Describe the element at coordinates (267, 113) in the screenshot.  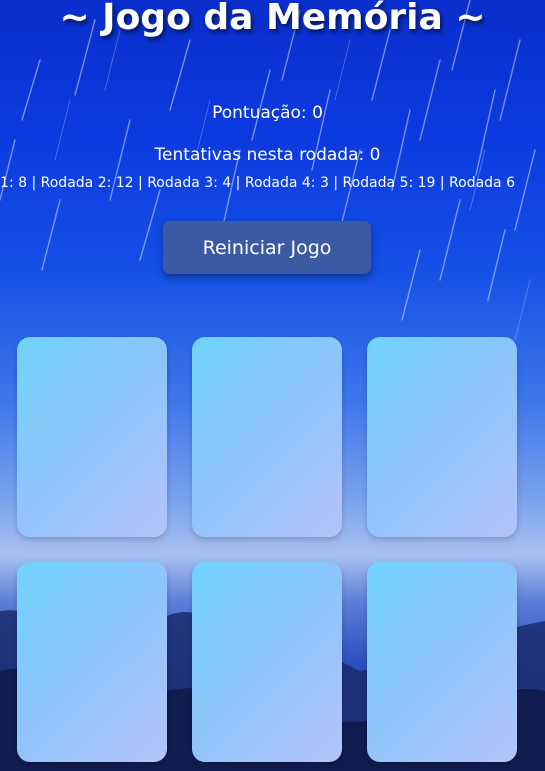
I see `score-text: Pontuação: 0` at that location.